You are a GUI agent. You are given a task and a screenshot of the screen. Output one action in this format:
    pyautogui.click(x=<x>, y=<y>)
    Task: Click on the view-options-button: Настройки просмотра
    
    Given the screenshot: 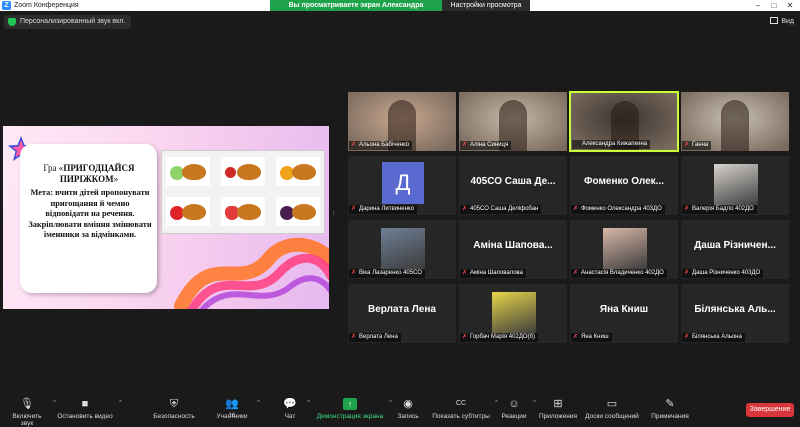 What is the action you would take?
    pyautogui.click(x=486, y=5)
    